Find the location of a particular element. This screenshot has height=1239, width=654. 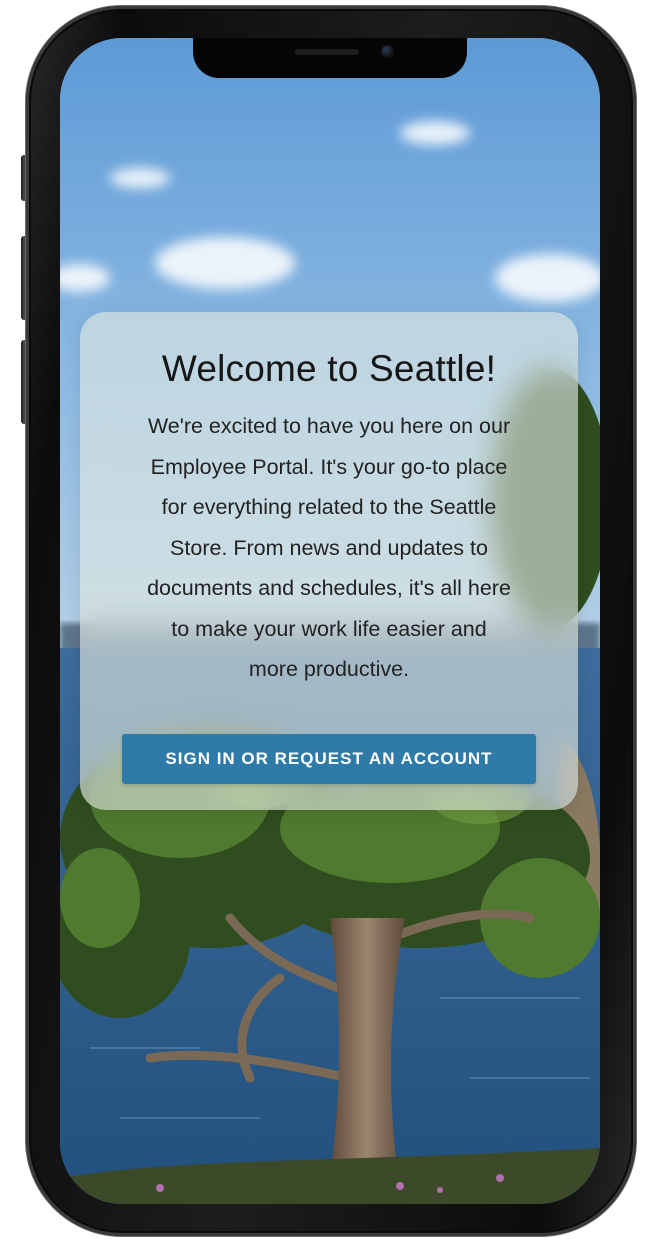

welcome-message-line: more productive. is located at coordinates (329, 669).